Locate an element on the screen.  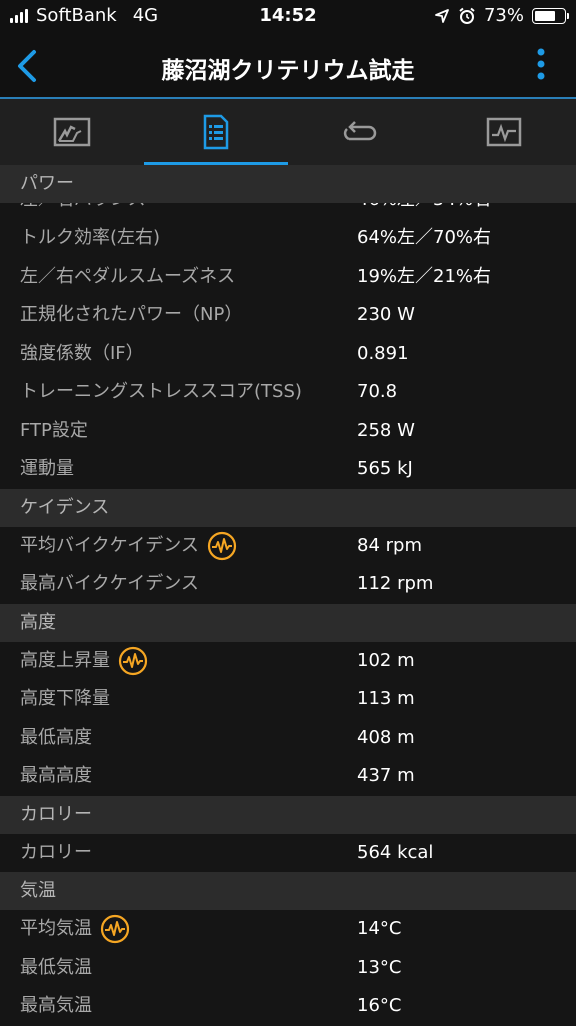
more-options-icon is located at coordinates (541, 66).